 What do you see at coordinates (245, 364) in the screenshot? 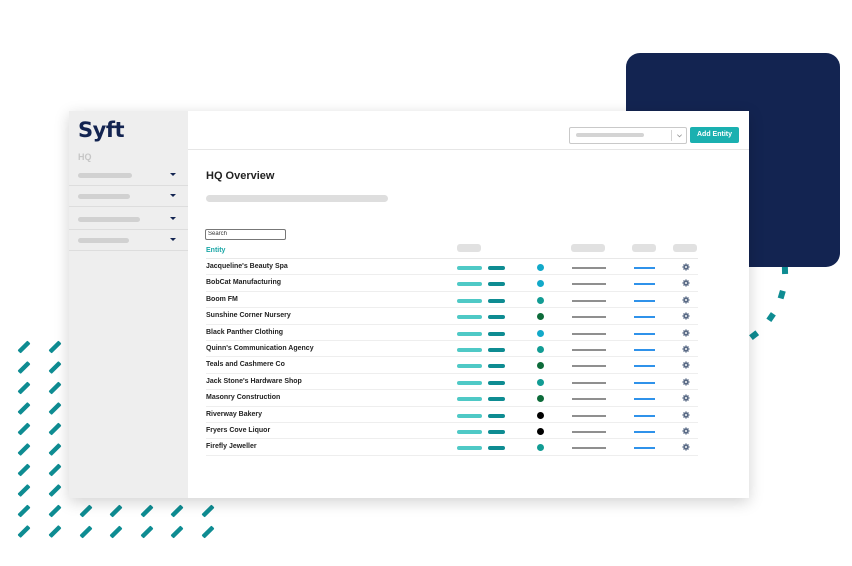
I see `entity-name: Teals and Cashmere Co` at bounding box center [245, 364].